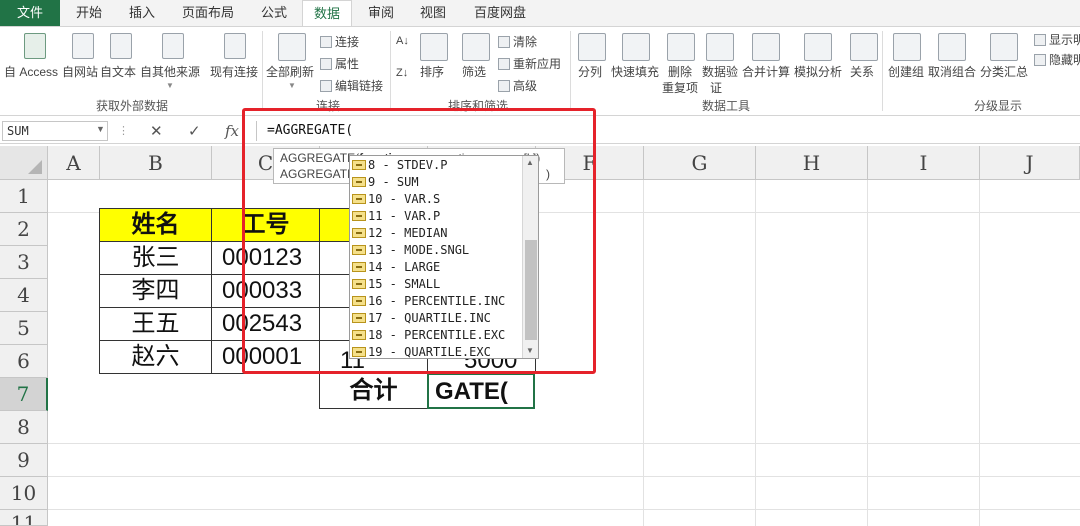 Image resolution: width=1080 pixels, height=526 pixels. I want to click on properties-button: 属性, so click(339, 63).